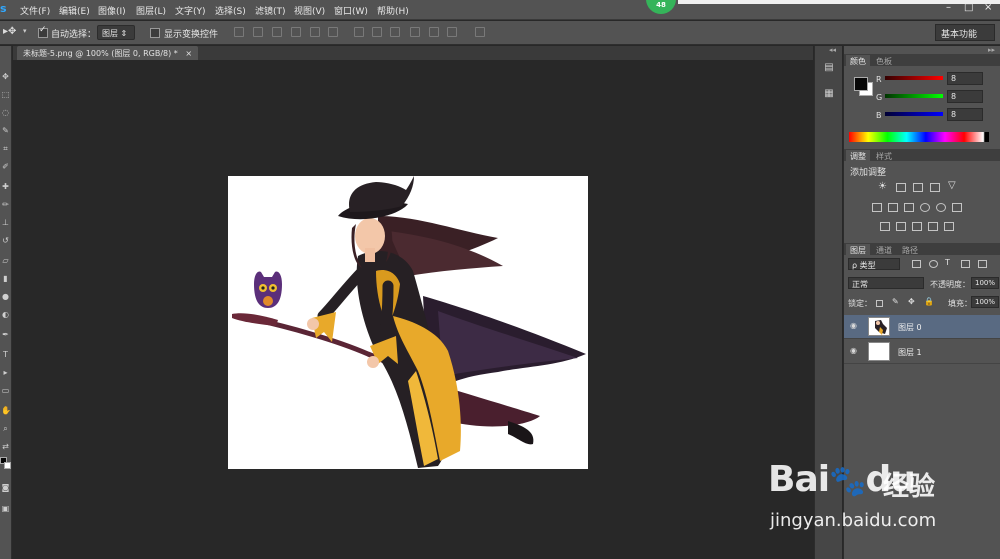  Describe the element at coordinates (933, 264) in the screenshot. I see `filter-adjustment-icon` at that location.